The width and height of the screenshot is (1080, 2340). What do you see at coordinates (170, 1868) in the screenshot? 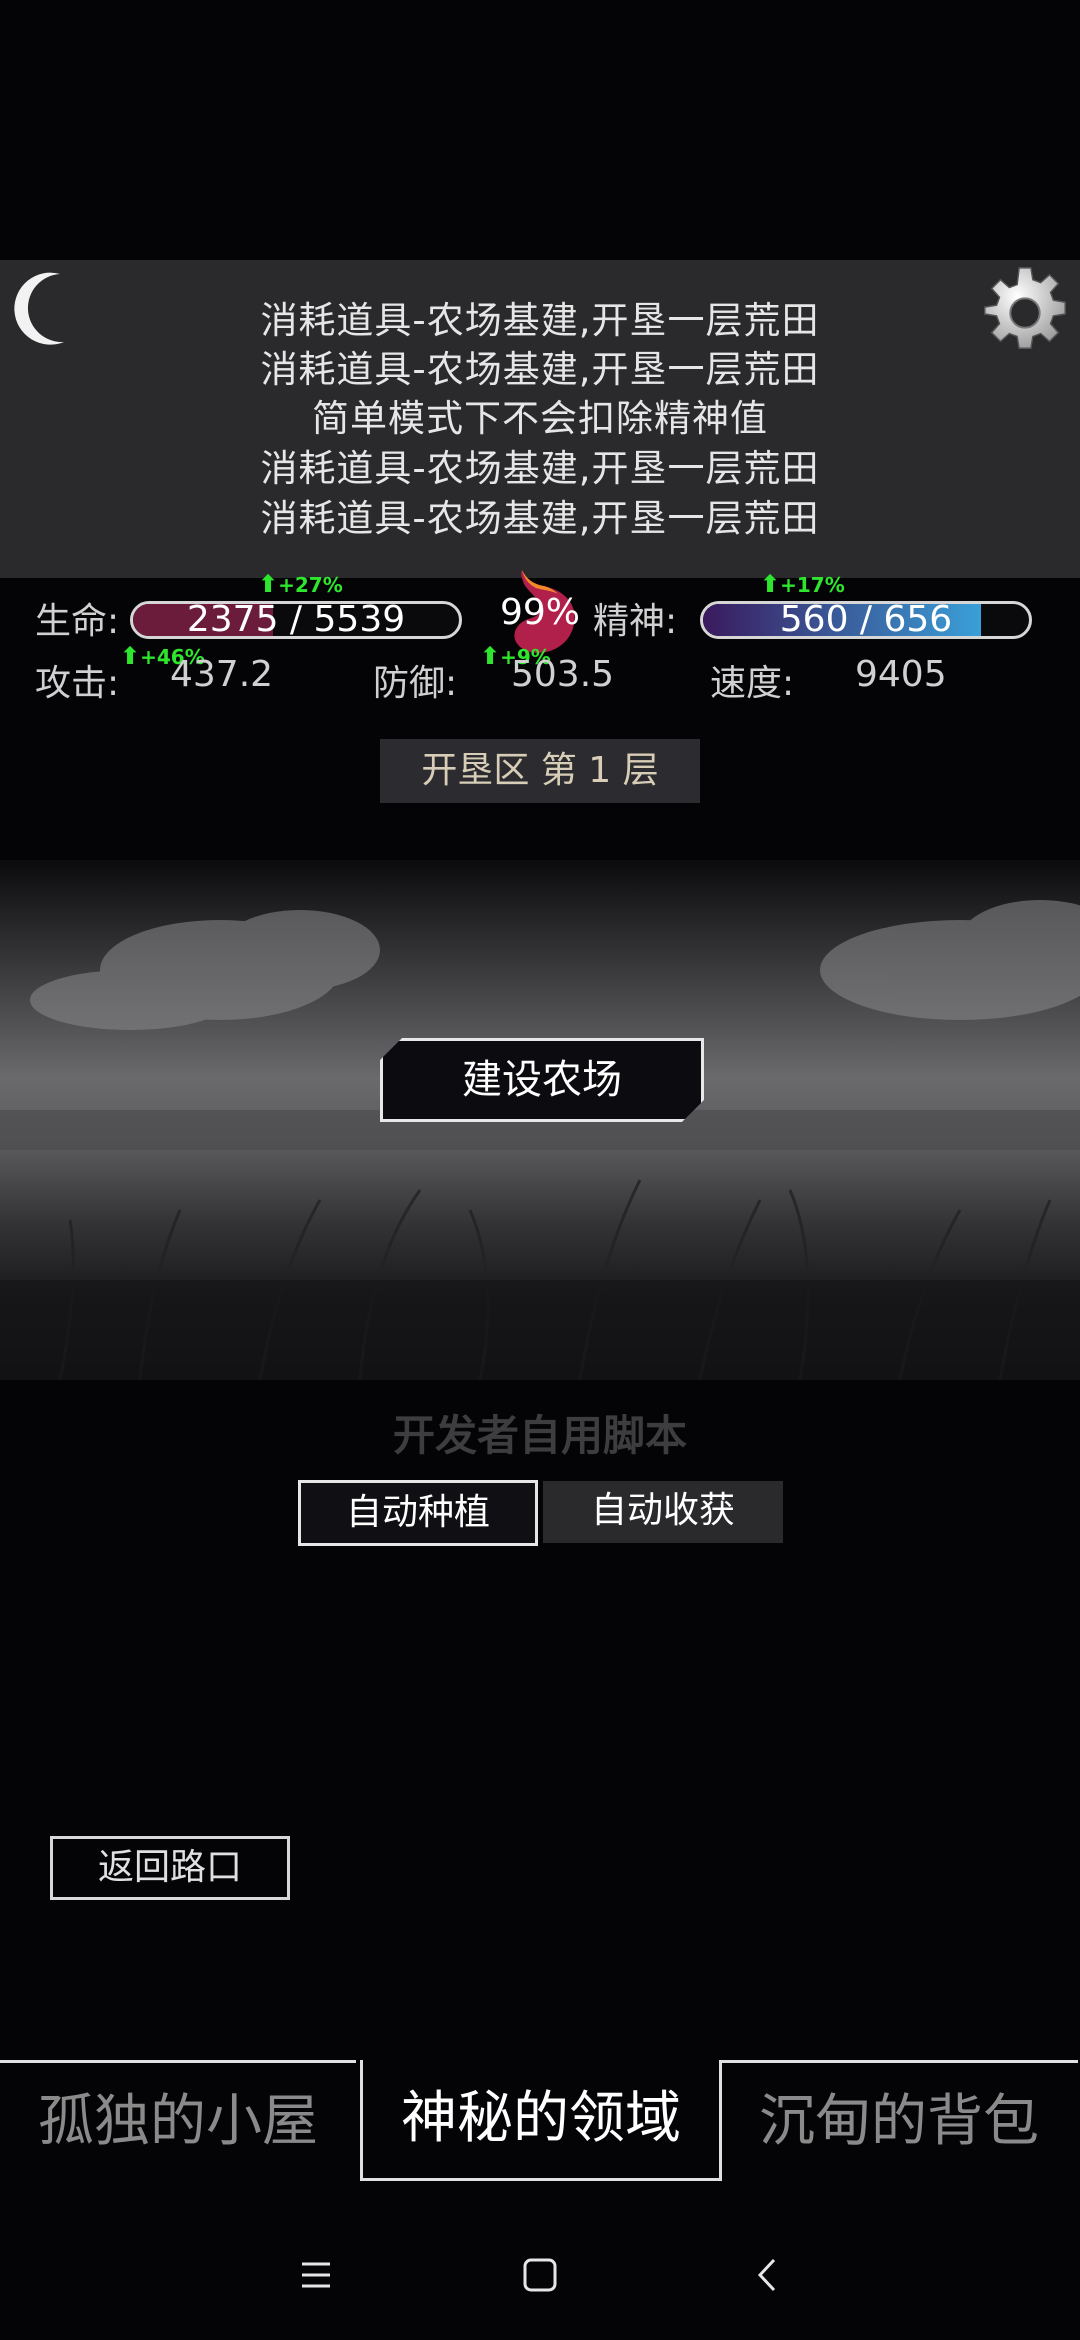
I see `return-crossroad-button: 返回路口` at bounding box center [170, 1868].